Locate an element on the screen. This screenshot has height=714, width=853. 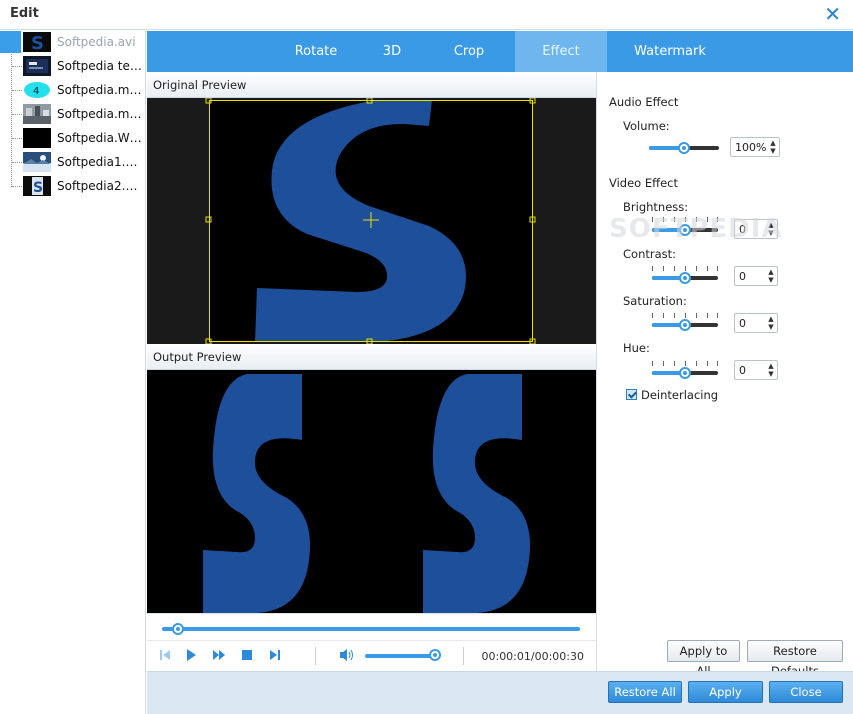
restore-all-button: Restore All is located at coordinates (645, 692).